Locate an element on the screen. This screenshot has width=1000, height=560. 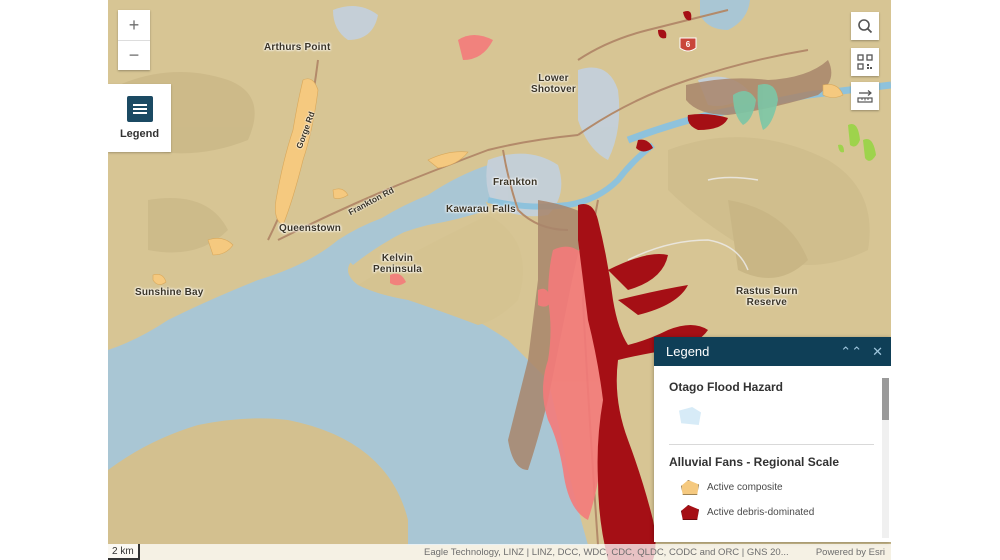
search-icon is located at coordinates (865, 26).